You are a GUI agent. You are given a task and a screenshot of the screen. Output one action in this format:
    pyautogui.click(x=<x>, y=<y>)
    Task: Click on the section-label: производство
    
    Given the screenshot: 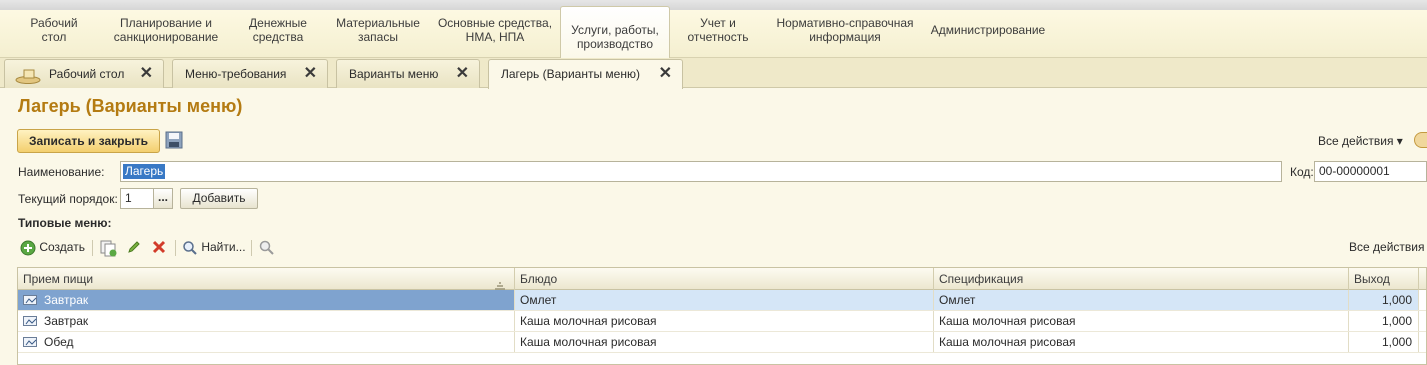 What is the action you would take?
    pyautogui.click(x=615, y=44)
    